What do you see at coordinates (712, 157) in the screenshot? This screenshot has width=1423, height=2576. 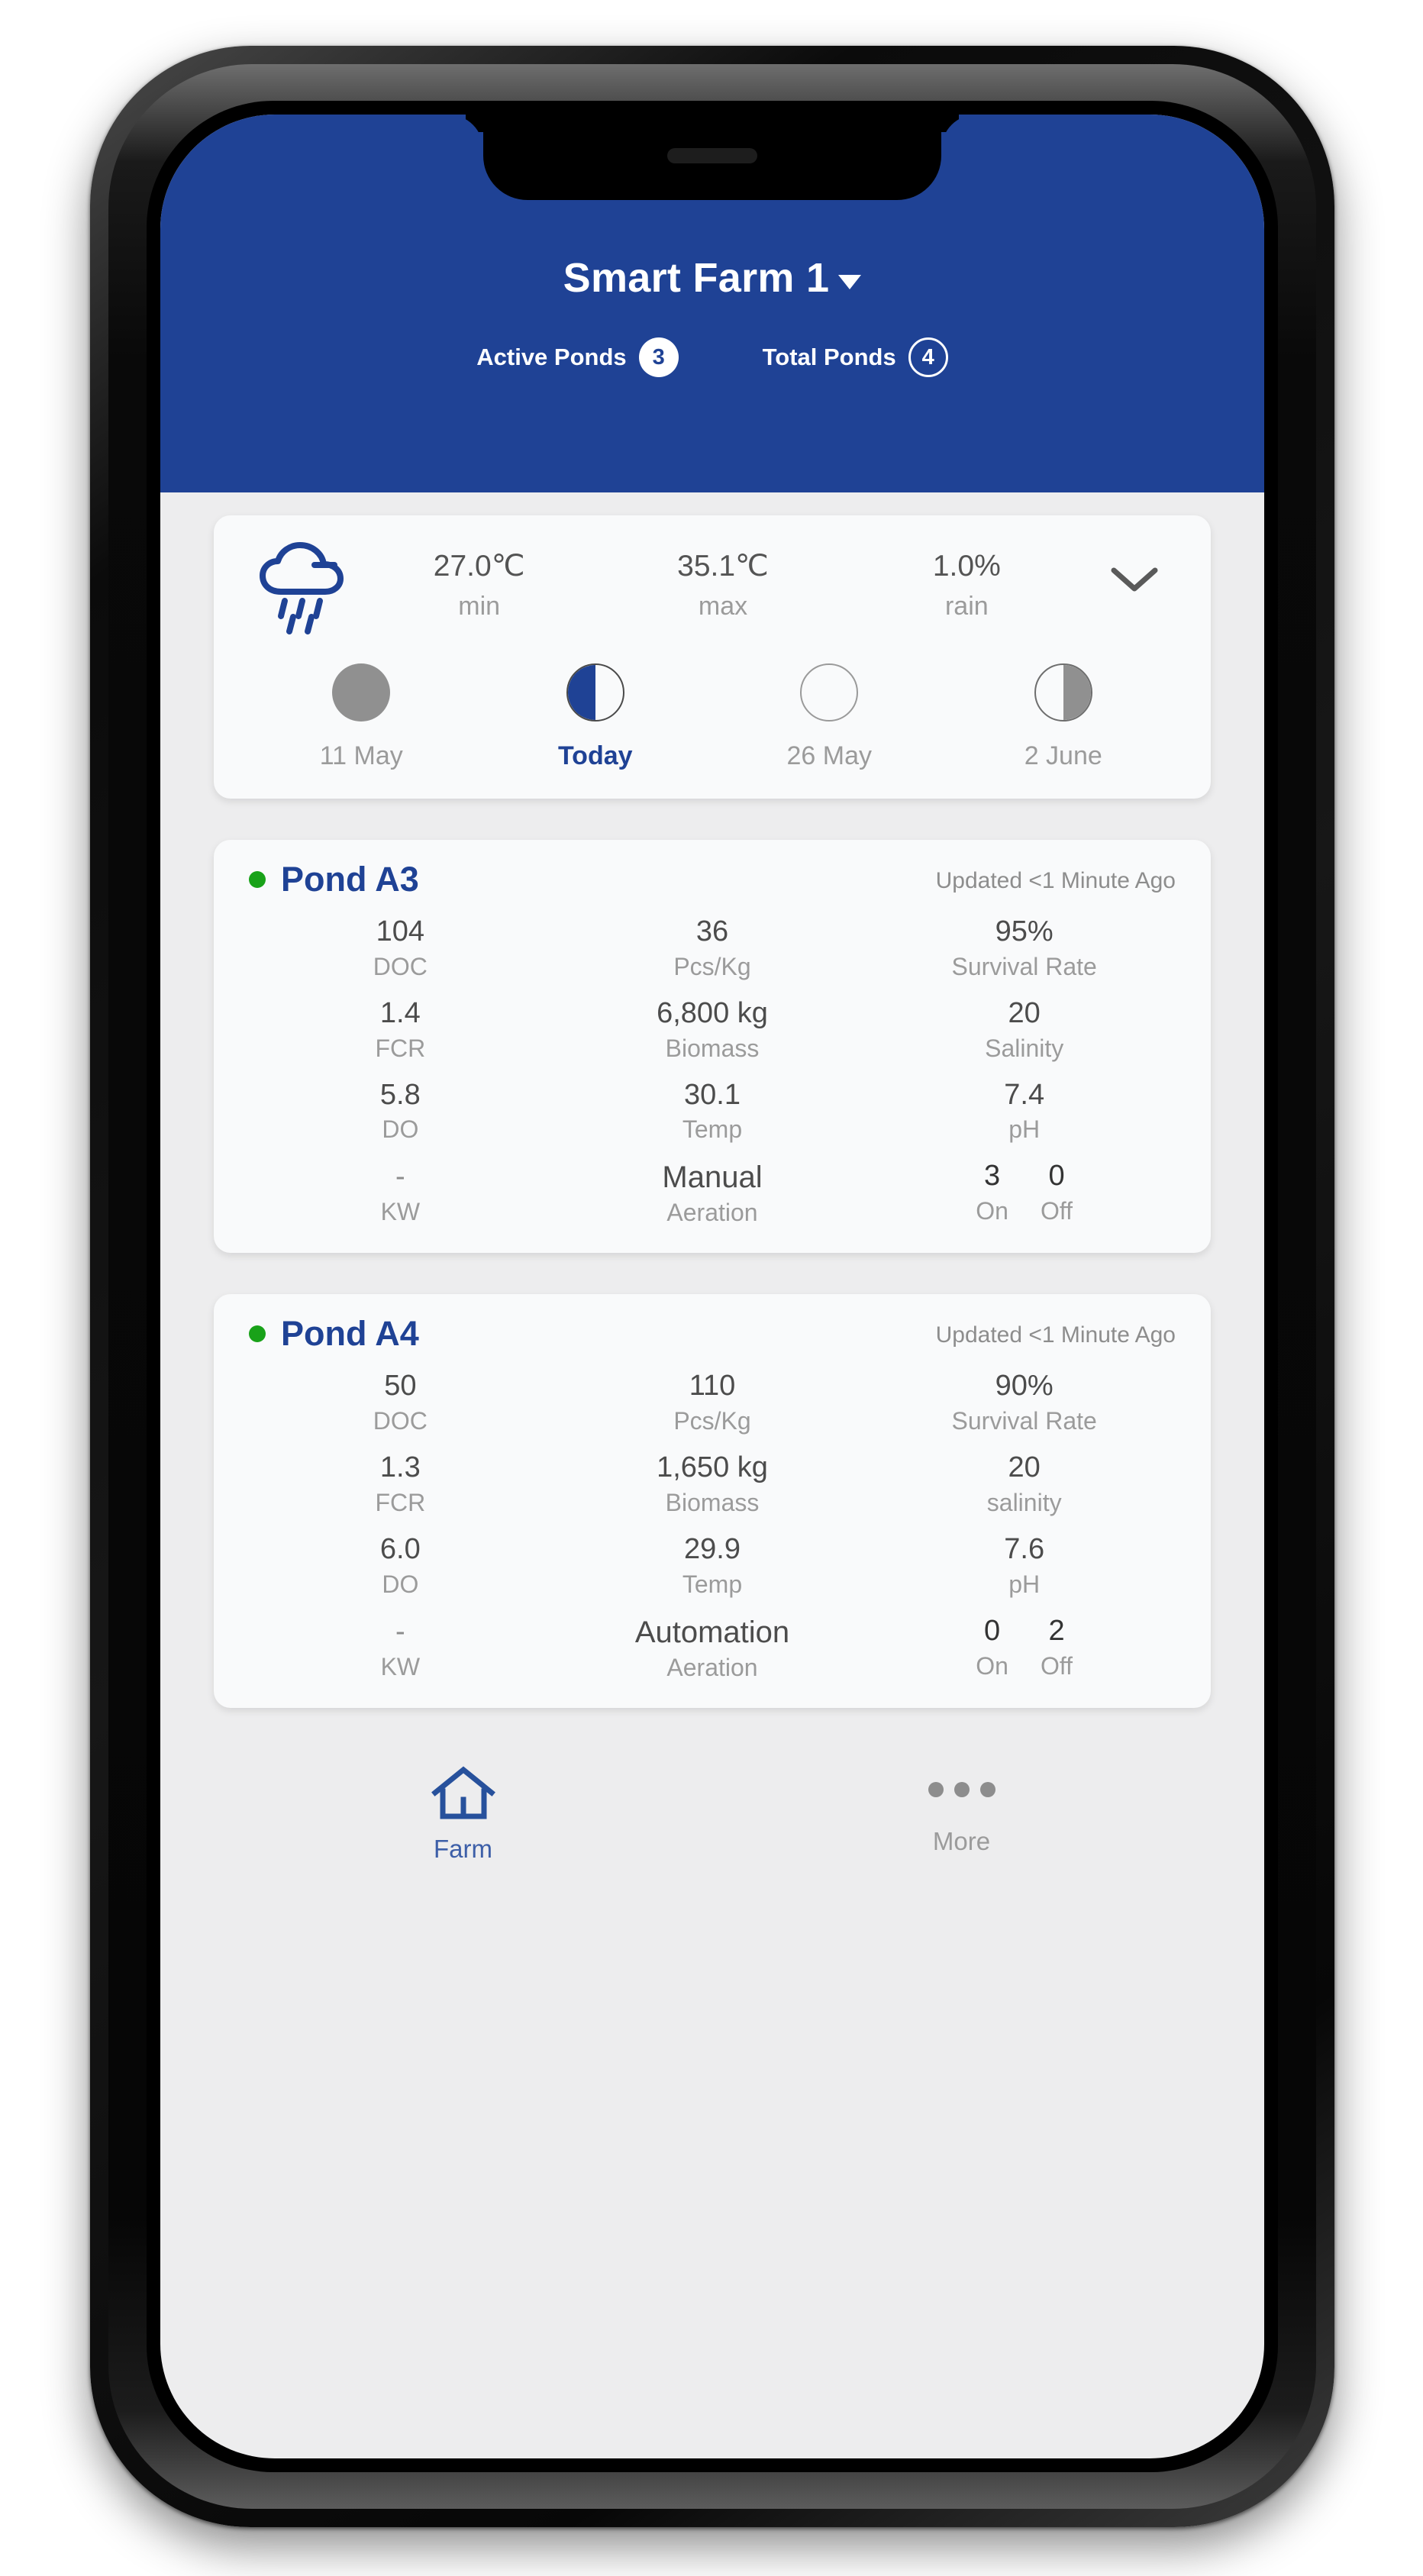 I see `phone-notch` at bounding box center [712, 157].